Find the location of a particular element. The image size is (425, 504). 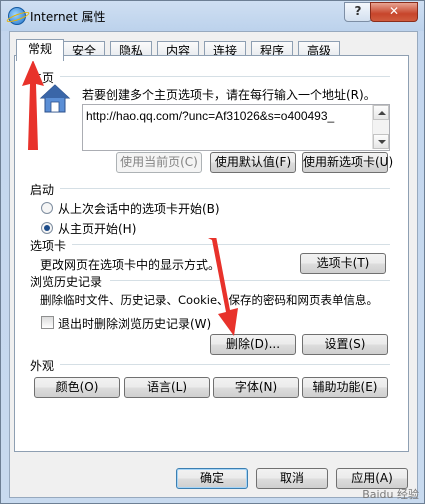

accessibility-button: 辅助功能(E) is located at coordinates (345, 387).